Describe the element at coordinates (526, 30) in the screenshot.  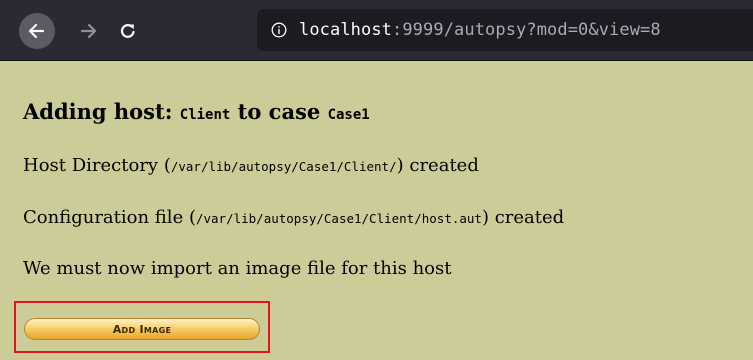
I see `url-path: :9999/autopsy?mod=0&view=8` at that location.